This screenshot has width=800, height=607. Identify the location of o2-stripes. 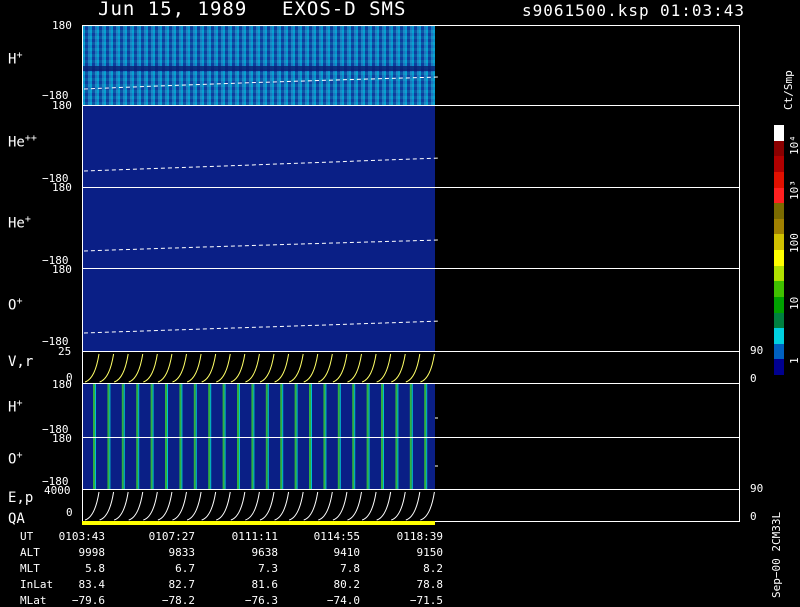
(260, 463).